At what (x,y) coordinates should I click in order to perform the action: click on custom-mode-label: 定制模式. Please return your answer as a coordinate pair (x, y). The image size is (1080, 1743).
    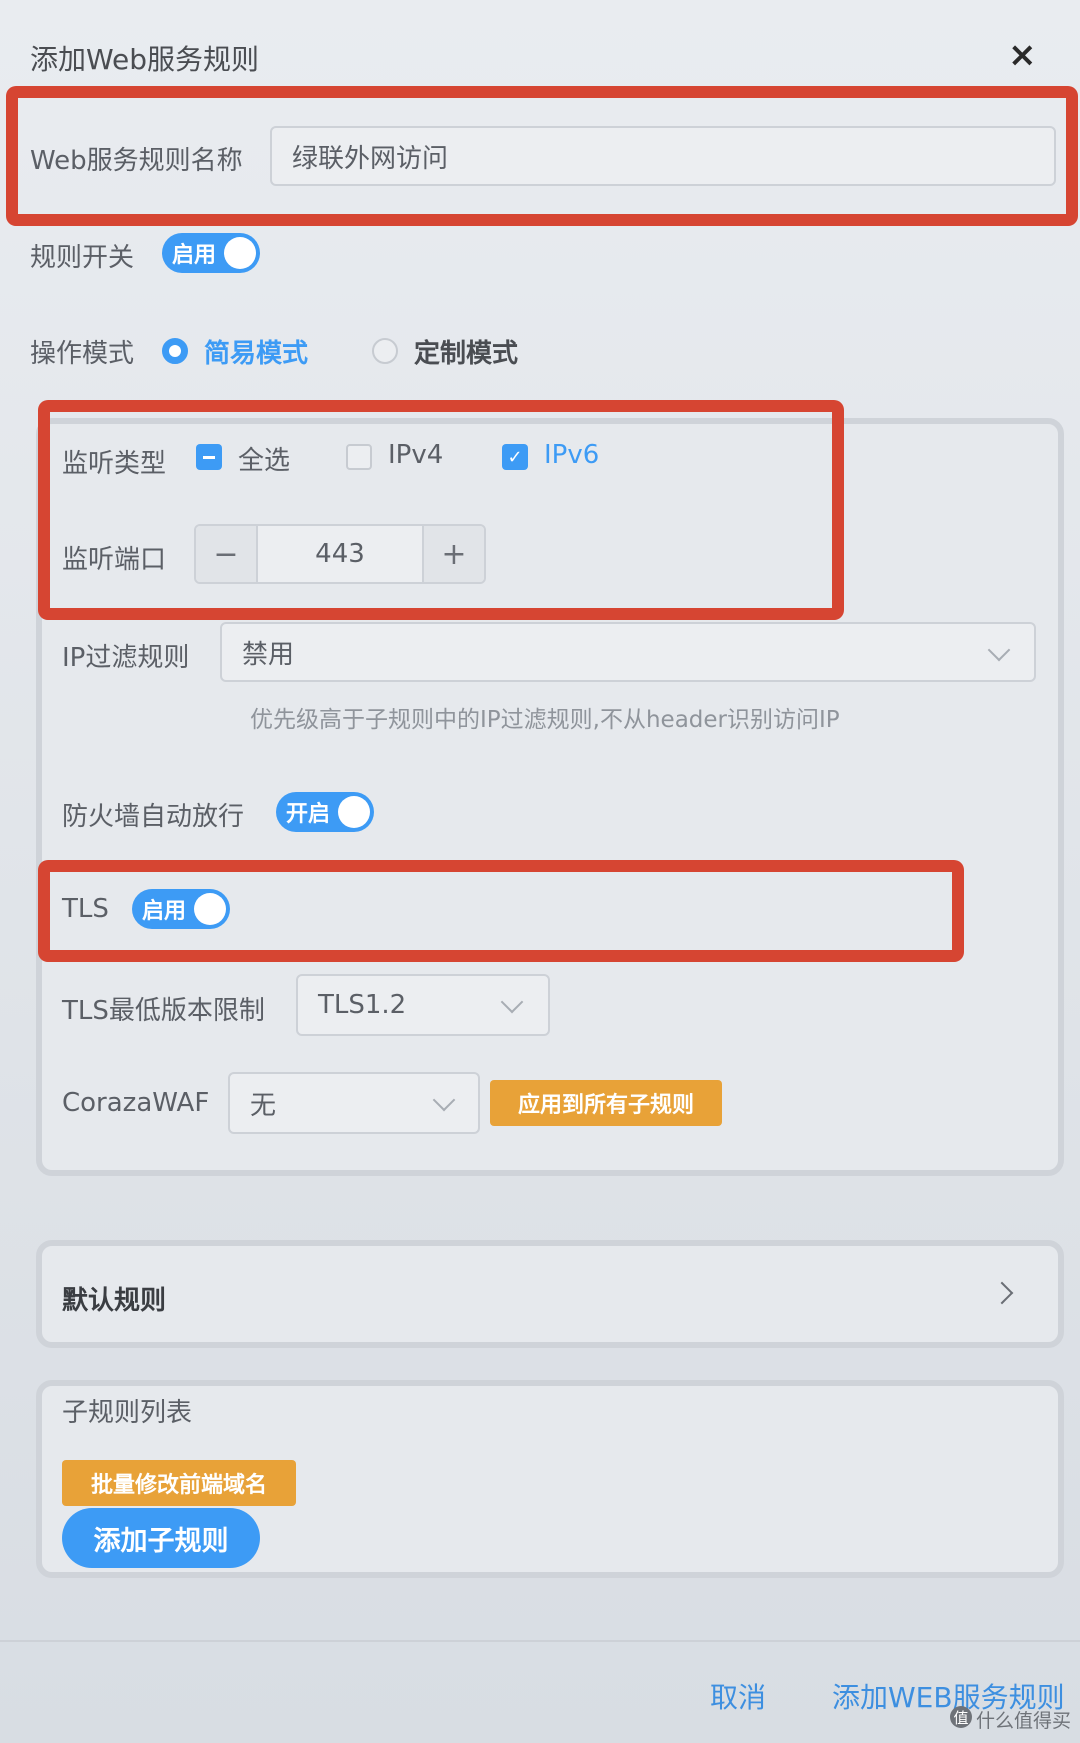
    Looking at the image, I should click on (466, 351).